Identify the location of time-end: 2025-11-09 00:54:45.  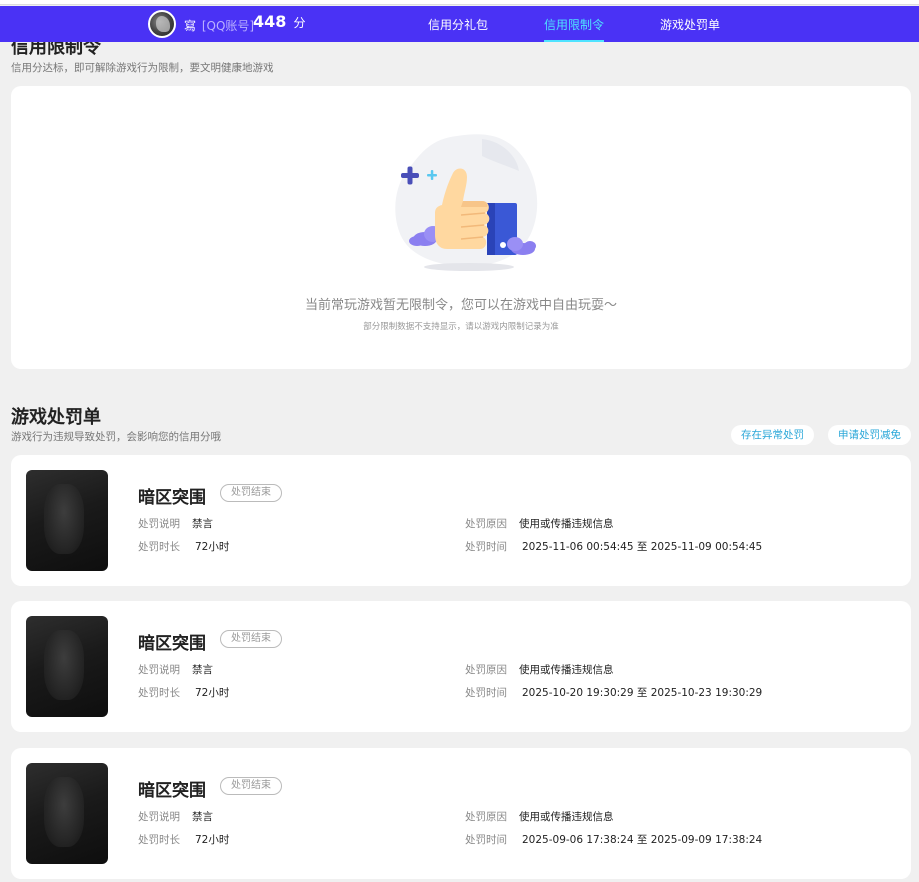
(706, 547).